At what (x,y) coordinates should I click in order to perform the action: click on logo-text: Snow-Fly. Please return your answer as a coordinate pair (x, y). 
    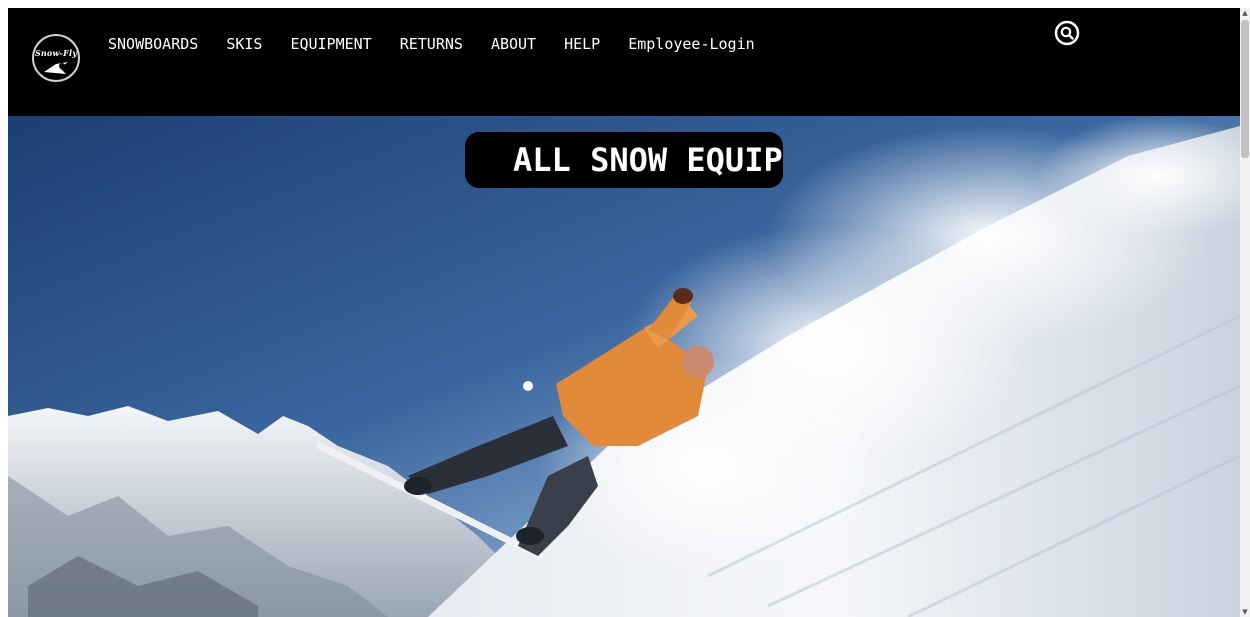
    Looking at the image, I should click on (56, 53).